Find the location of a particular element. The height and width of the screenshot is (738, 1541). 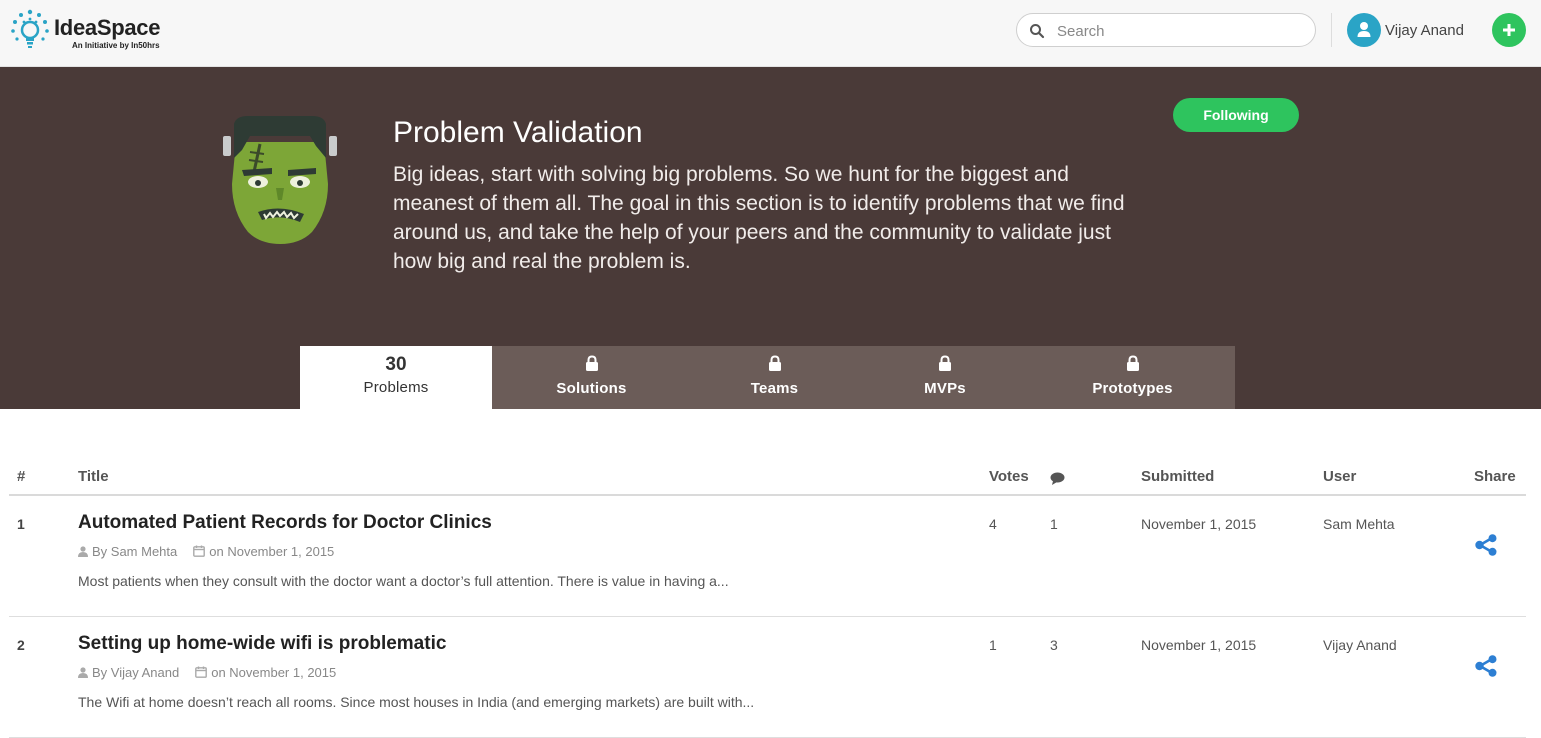

problems-count: 30 is located at coordinates (396, 364).